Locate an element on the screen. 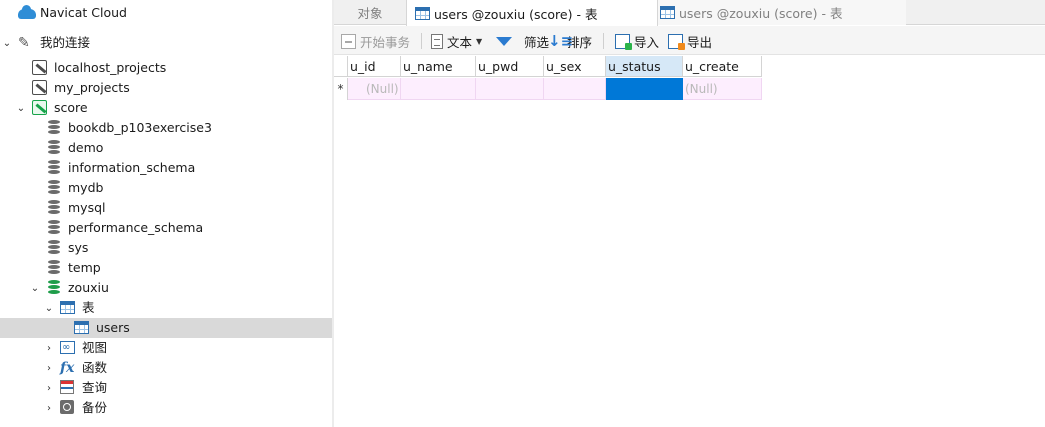  tree-label: mydb is located at coordinates (86, 187).